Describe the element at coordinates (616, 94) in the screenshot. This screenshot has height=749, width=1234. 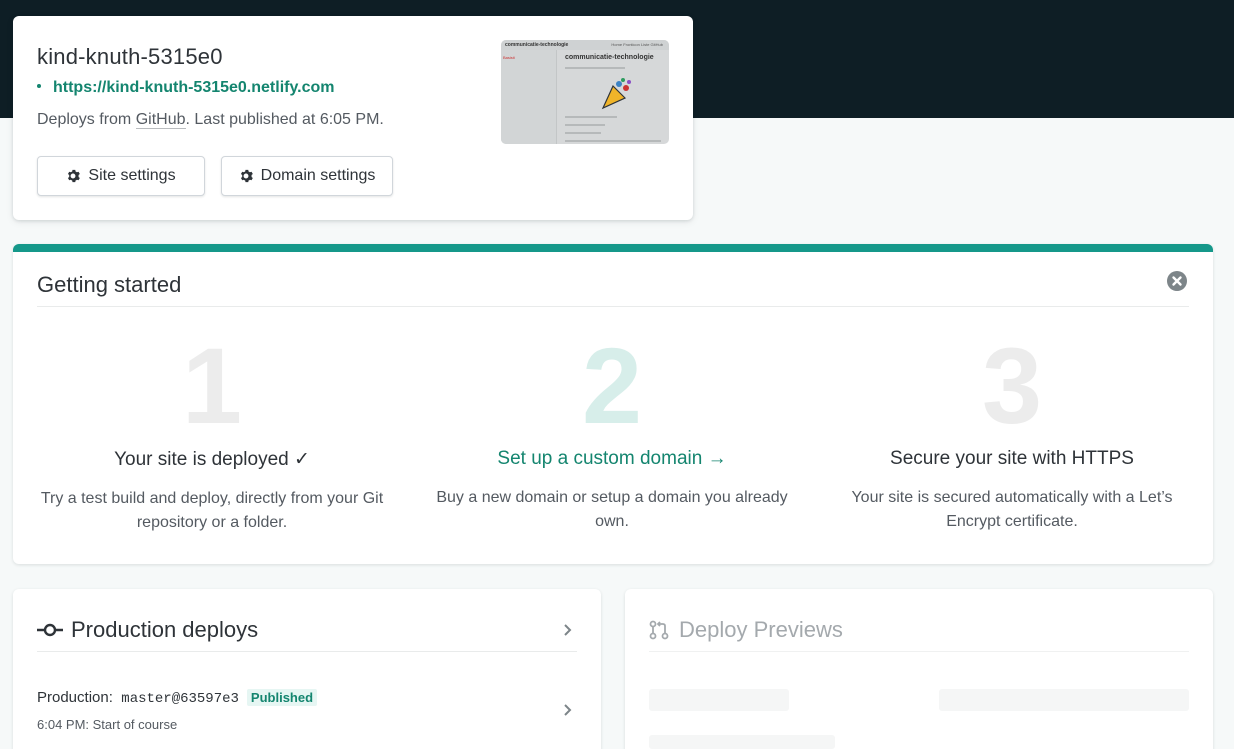
I see `party-popper-icon` at that location.